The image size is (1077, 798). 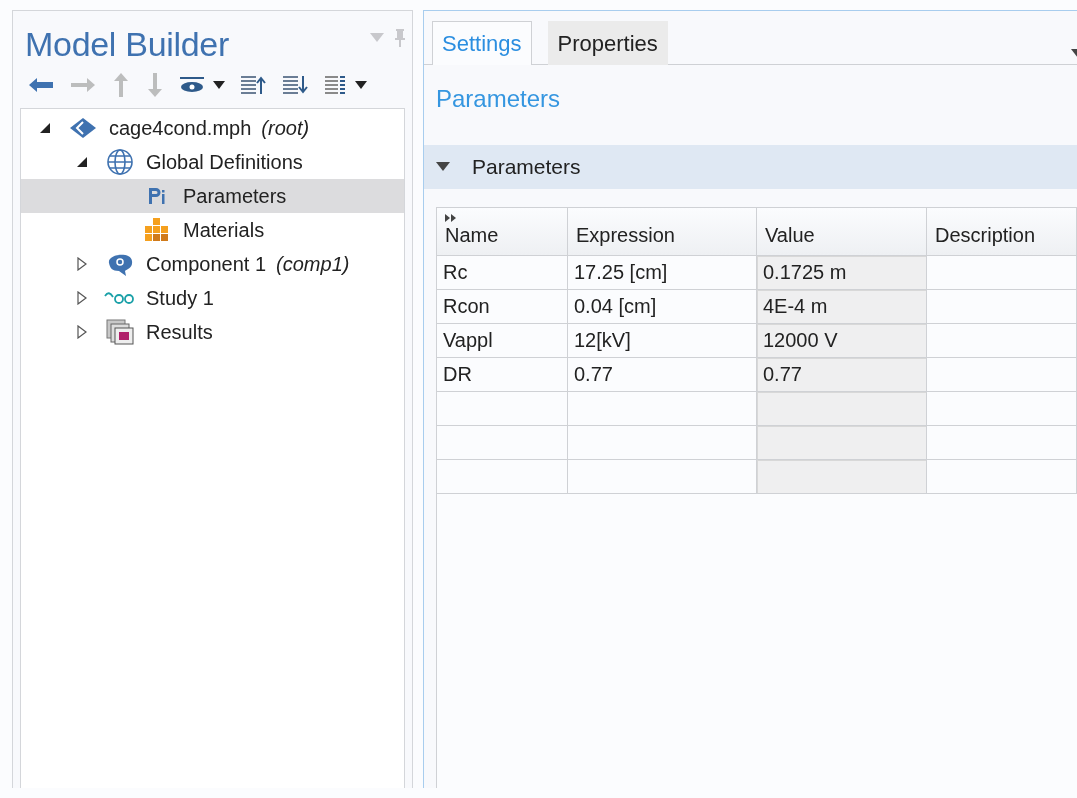 What do you see at coordinates (224, 162) in the screenshot?
I see `tree-item-label: Global Definitions` at bounding box center [224, 162].